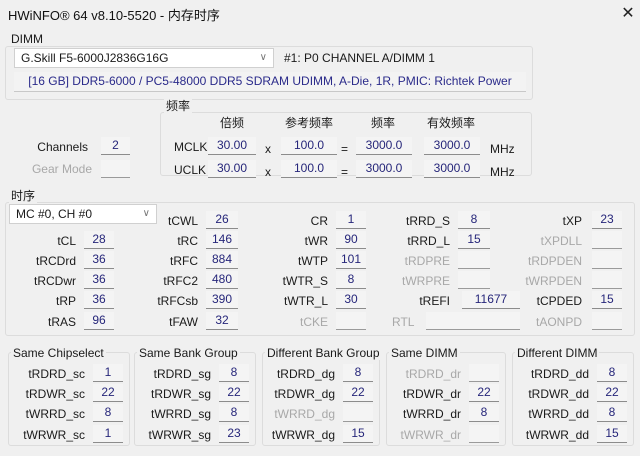 Image resolution: width=640 pixels, height=456 pixels. What do you see at coordinates (359, 58) in the screenshot?
I see `slot-label: #1: P0 CHANNEL A/DIMM 1` at bounding box center [359, 58].